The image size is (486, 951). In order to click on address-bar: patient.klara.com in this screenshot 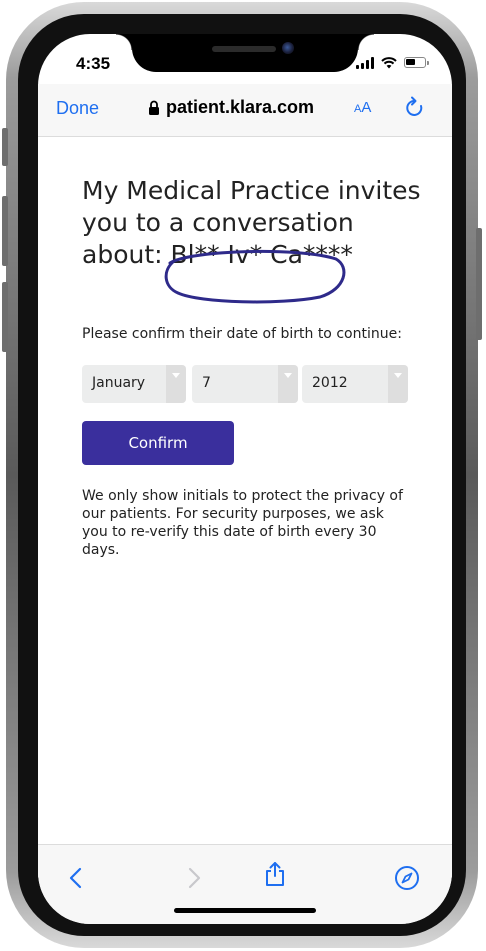, I will do `click(231, 107)`.